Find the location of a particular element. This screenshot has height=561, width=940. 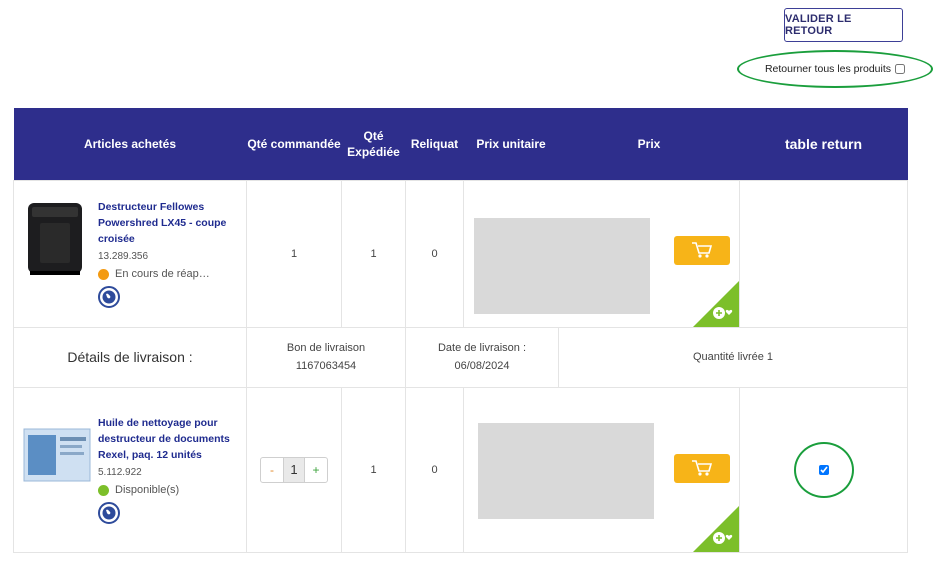

qty-ordered-cell: - 1 + is located at coordinates (294, 469).